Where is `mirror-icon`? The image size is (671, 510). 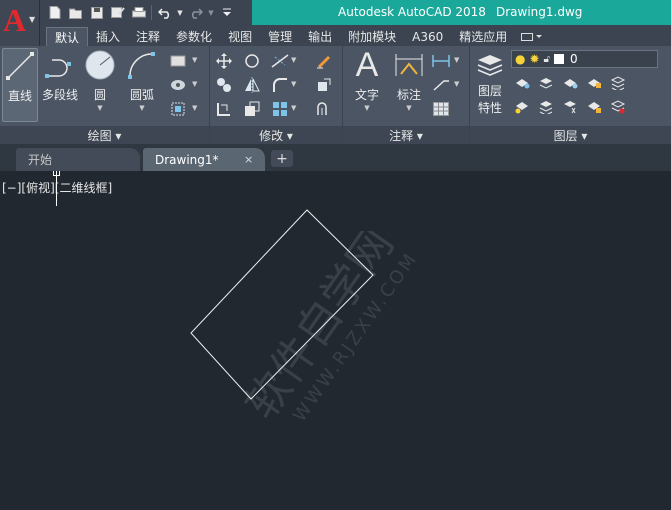 mirror-icon is located at coordinates (252, 85).